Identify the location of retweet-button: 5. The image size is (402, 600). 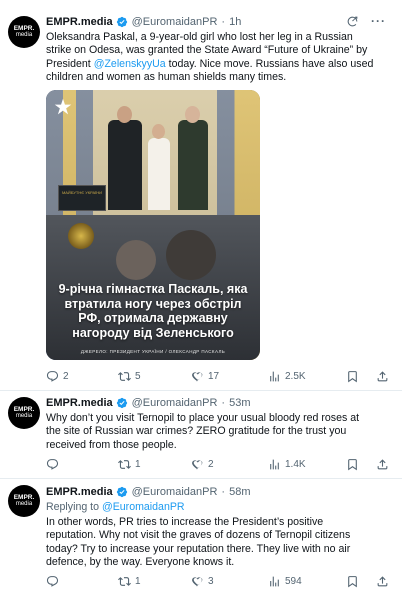
(129, 376).